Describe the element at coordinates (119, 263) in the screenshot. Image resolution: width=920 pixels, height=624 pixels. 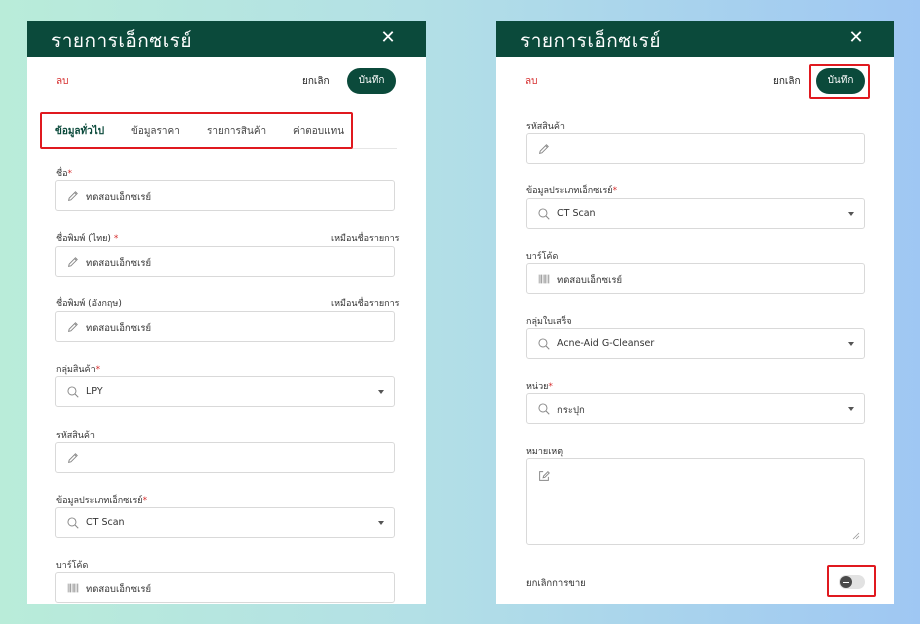
I see `print-name-th-value: ทดสอบเอ็กซเรย์` at that location.